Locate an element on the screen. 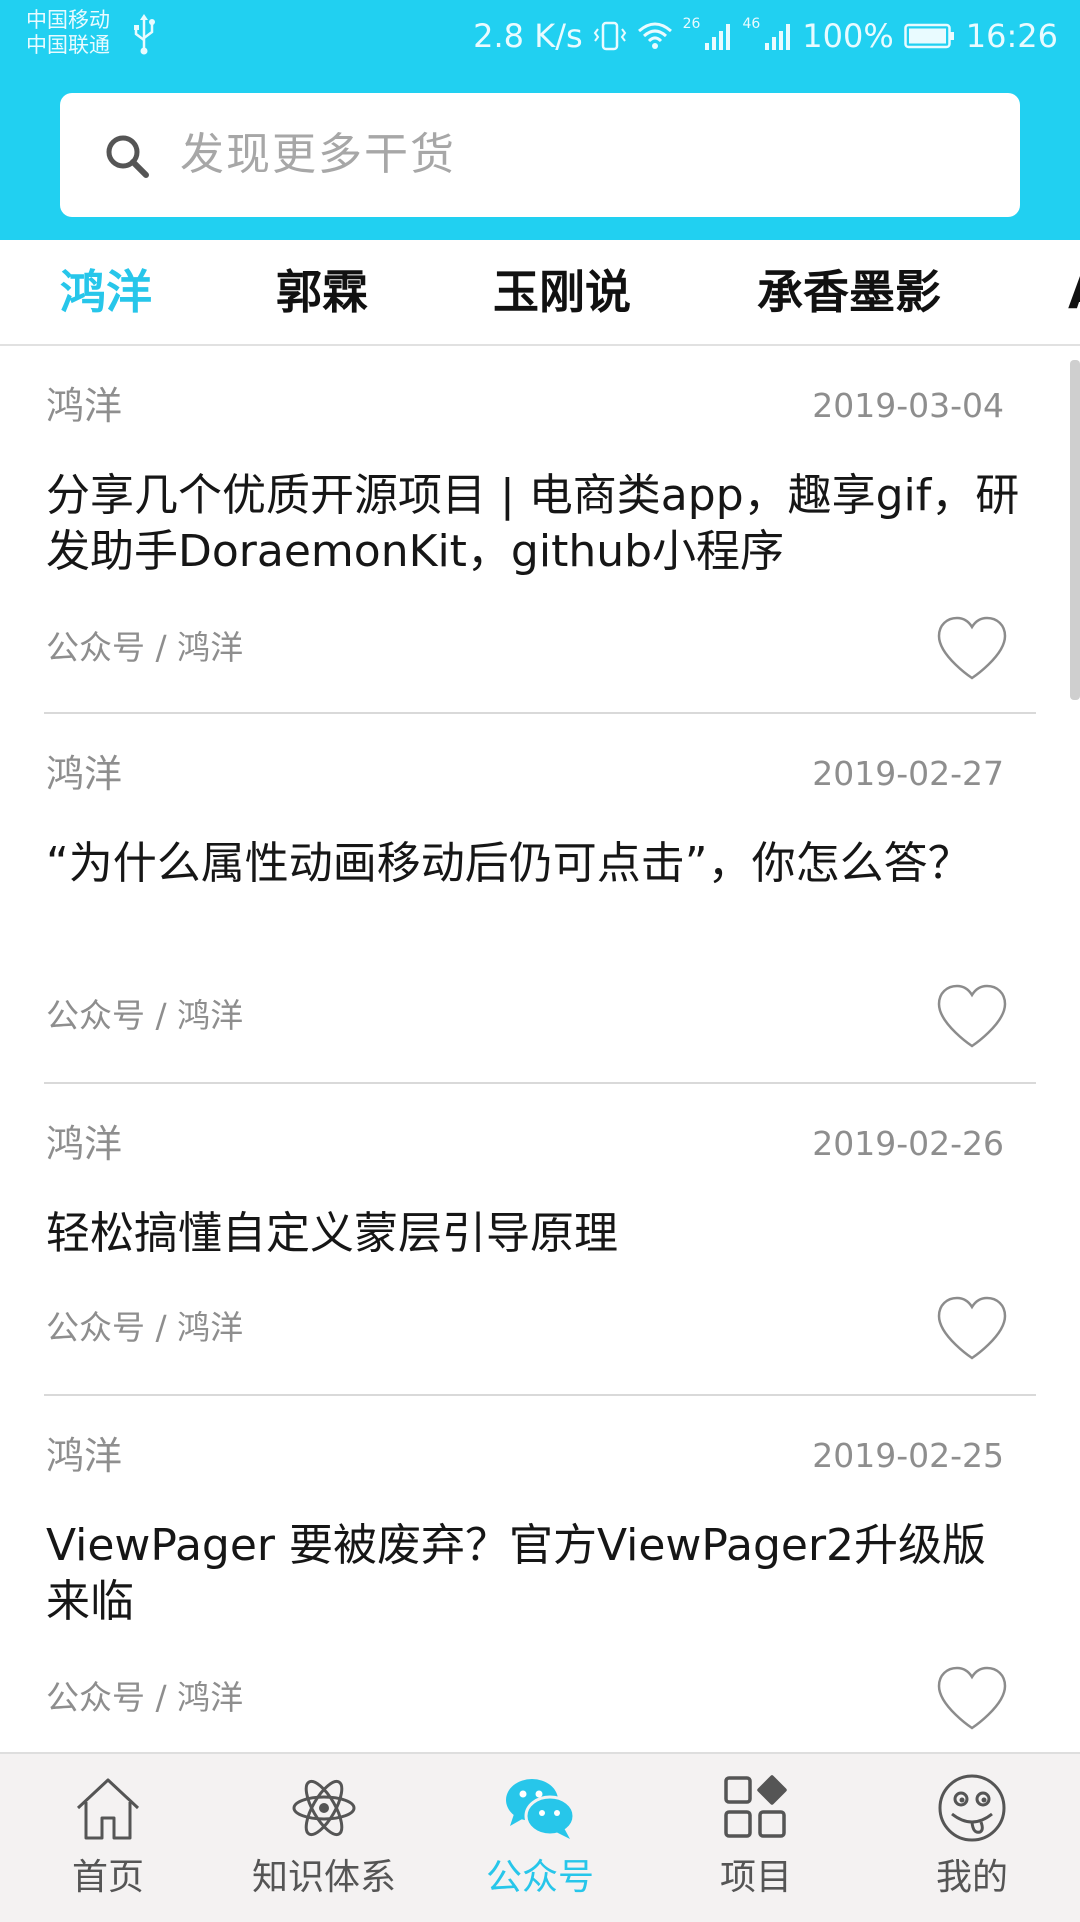 The height and width of the screenshot is (1922, 1080). battery-icon is located at coordinates (930, 36).